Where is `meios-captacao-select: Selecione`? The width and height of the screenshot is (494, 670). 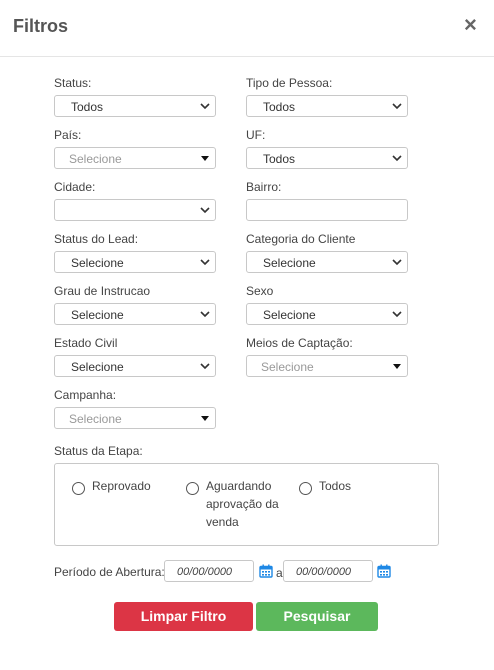 meios-captacao-select: Selecione is located at coordinates (327, 366).